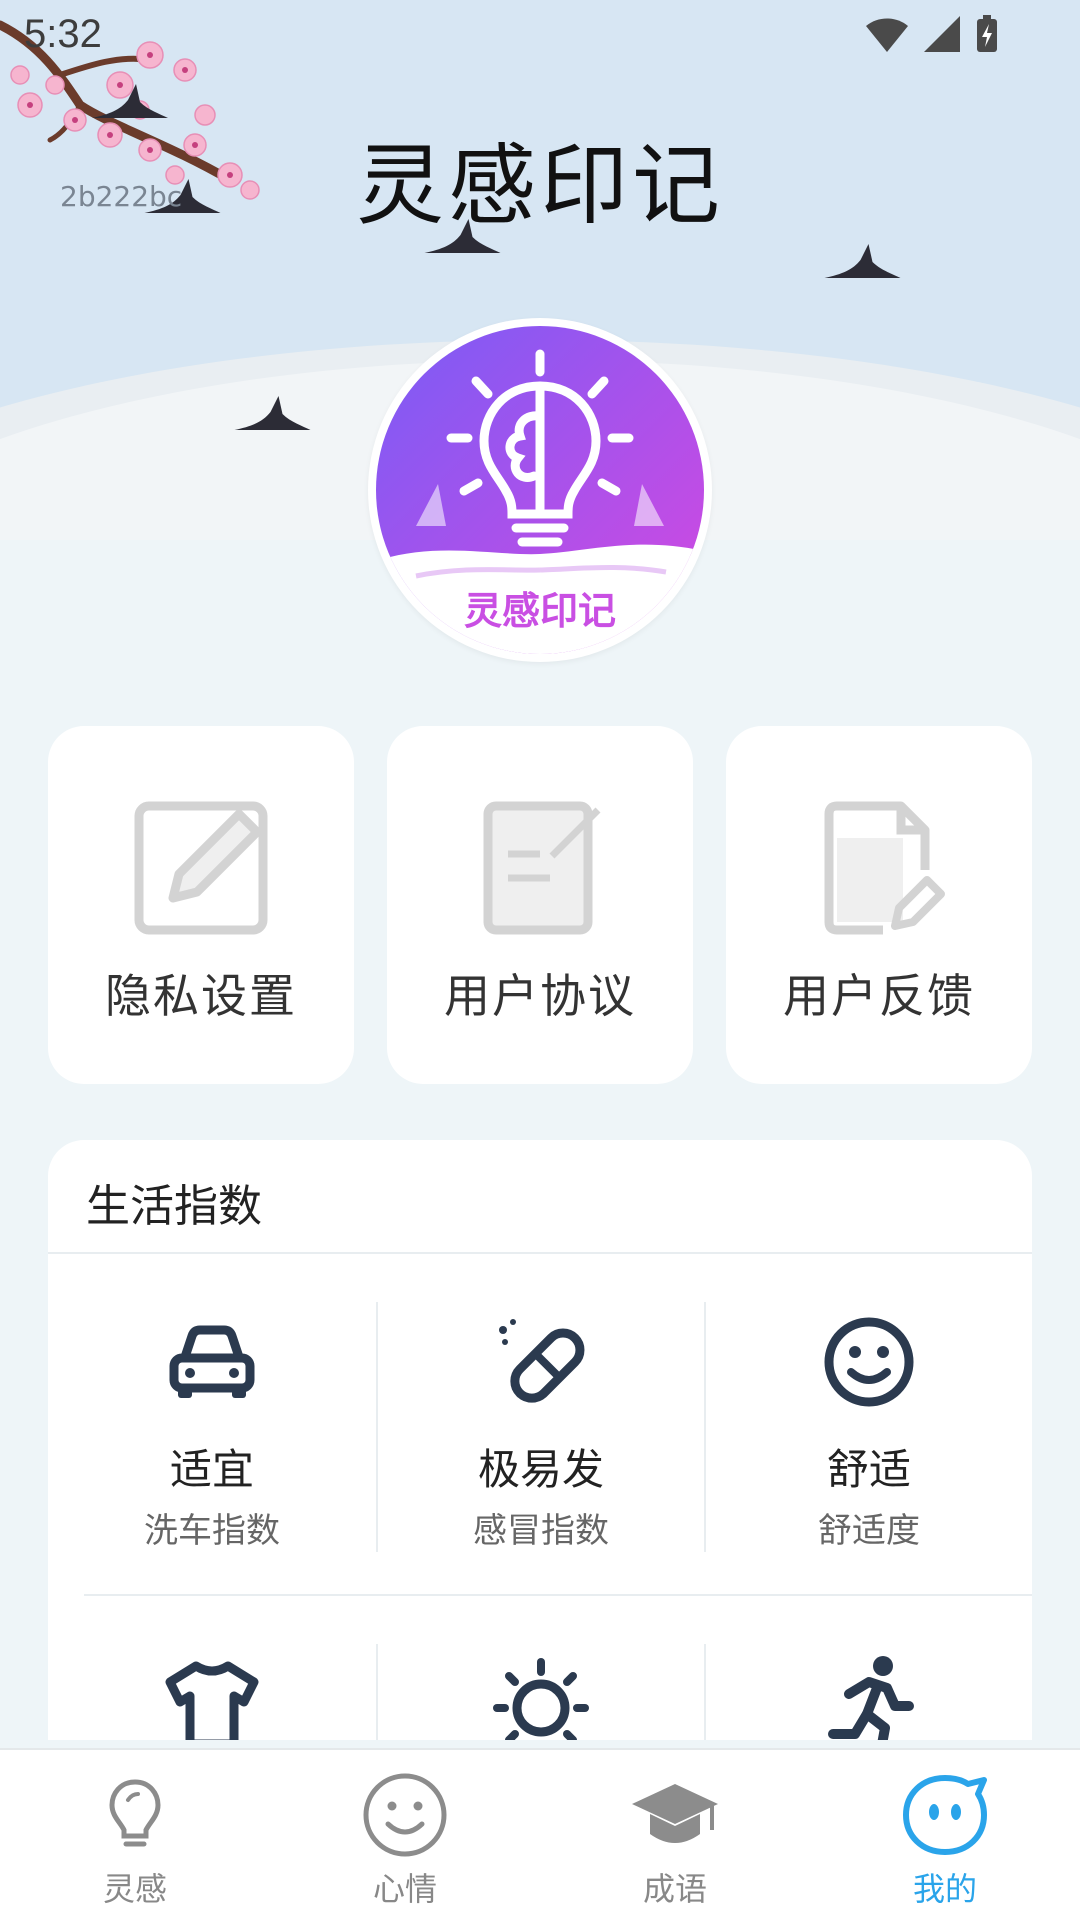 This screenshot has height=1920, width=1080. I want to click on user-feedback-card: 用户反馈, so click(879, 905).